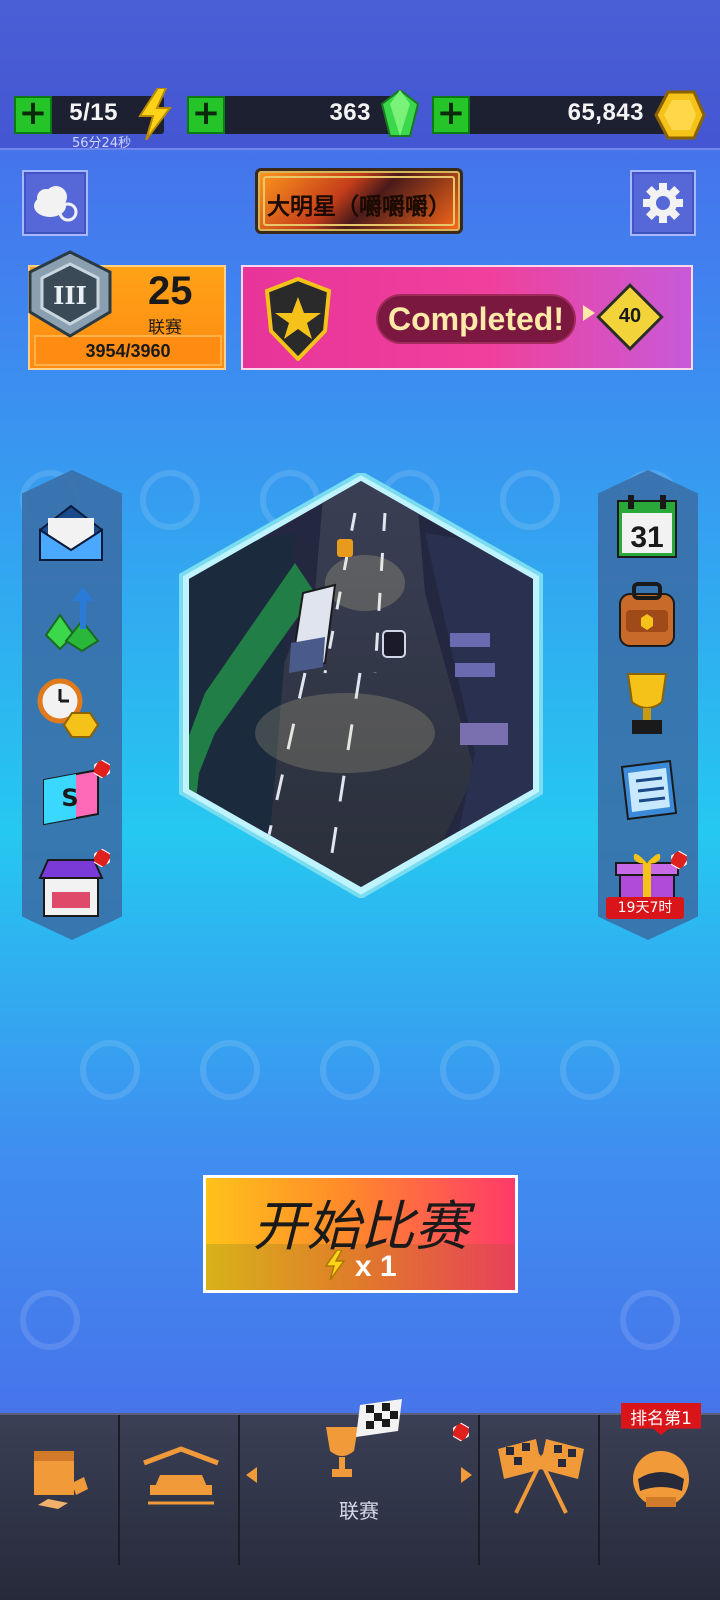 The image size is (720, 1600). What do you see at coordinates (71, 708) in the screenshot?
I see `time-coins-icon` at bounding box center [71, 708].